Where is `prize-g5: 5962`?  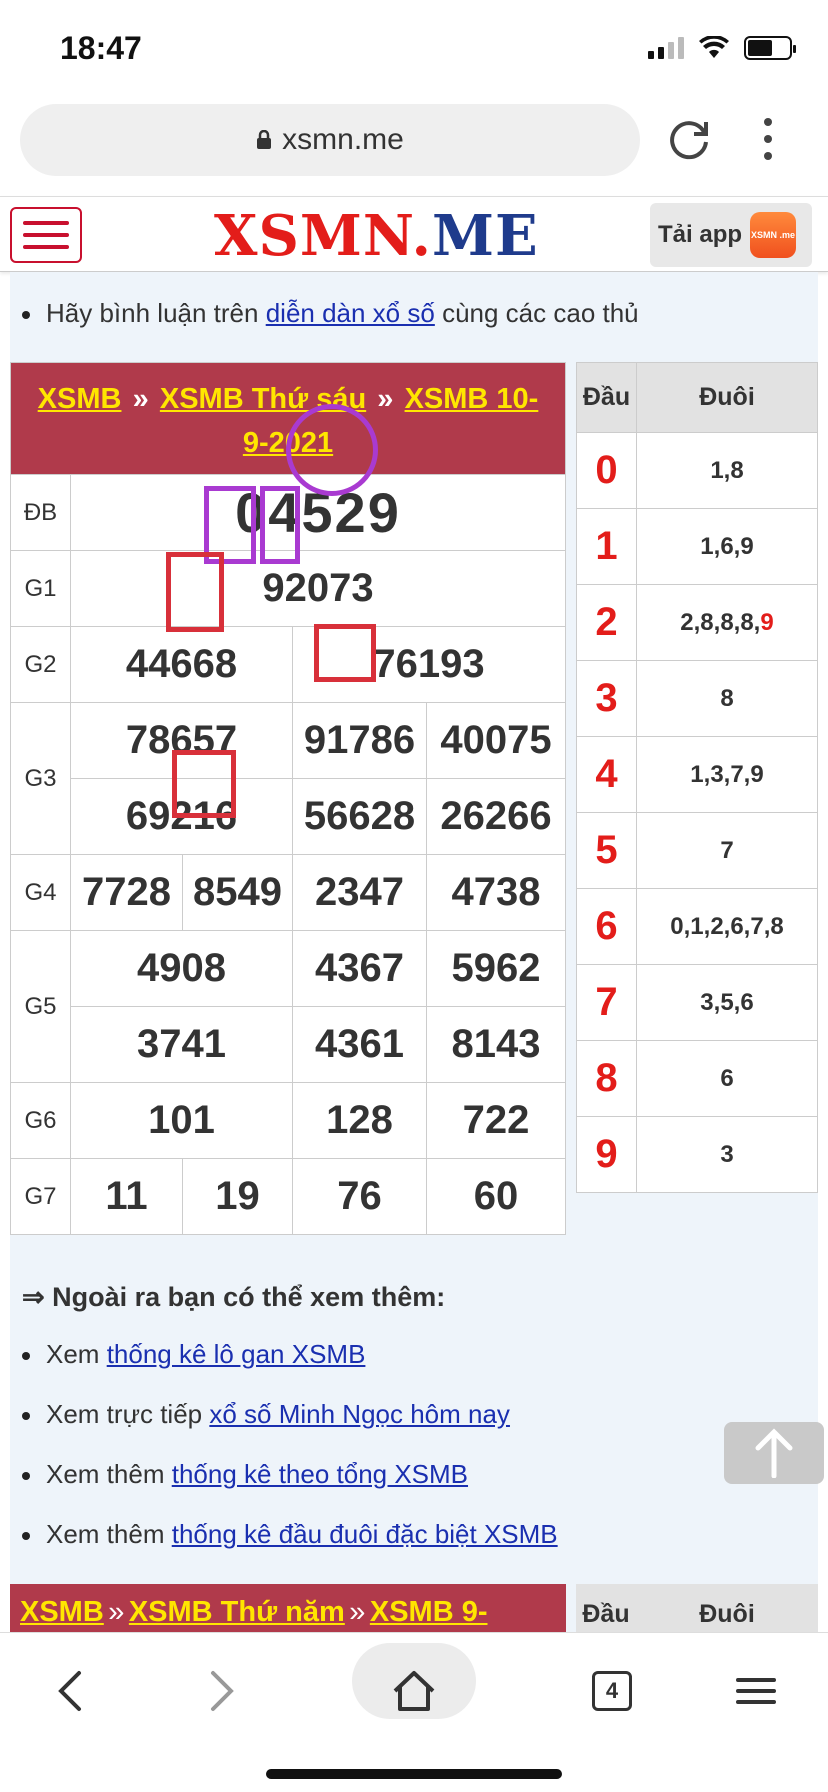 prize-g5: 5962 is located at coordinates (496, 968).